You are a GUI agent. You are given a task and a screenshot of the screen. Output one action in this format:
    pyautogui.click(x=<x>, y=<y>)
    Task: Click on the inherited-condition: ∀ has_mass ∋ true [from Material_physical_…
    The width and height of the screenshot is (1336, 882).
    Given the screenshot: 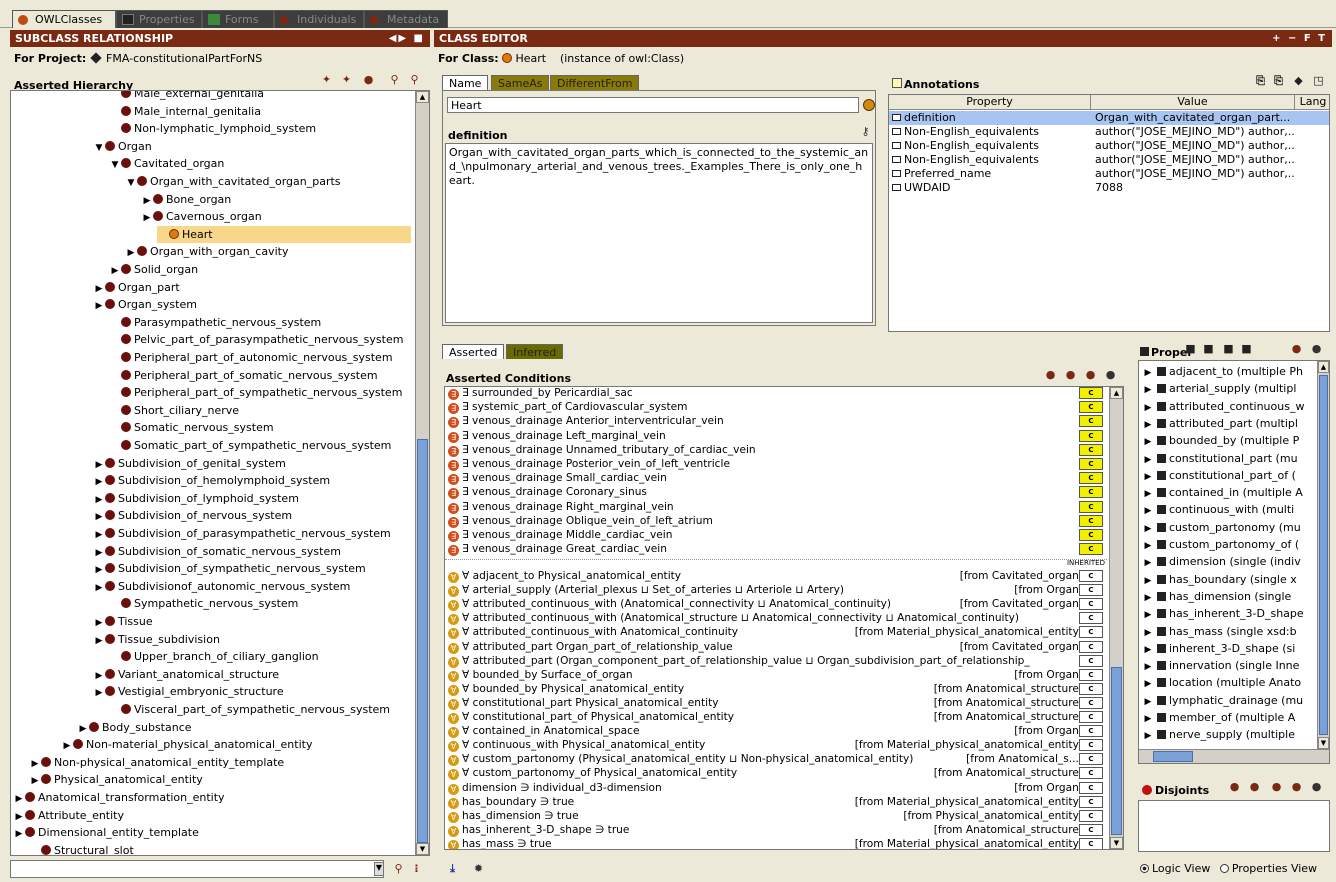 What is the action you would take?
    pyautogui.click(x=765, y=842)
    